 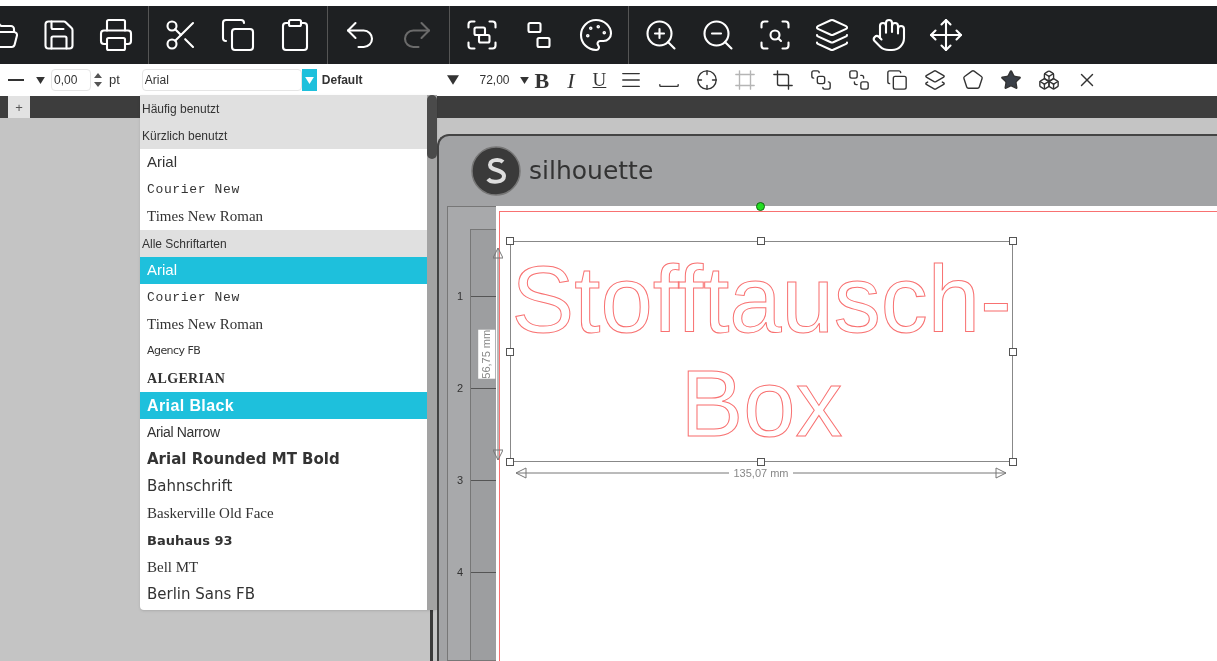 What do you see at coordinates (342, 80) in the screenshot?
I see `font-style-label: Default` at bounding box center [342, 80].